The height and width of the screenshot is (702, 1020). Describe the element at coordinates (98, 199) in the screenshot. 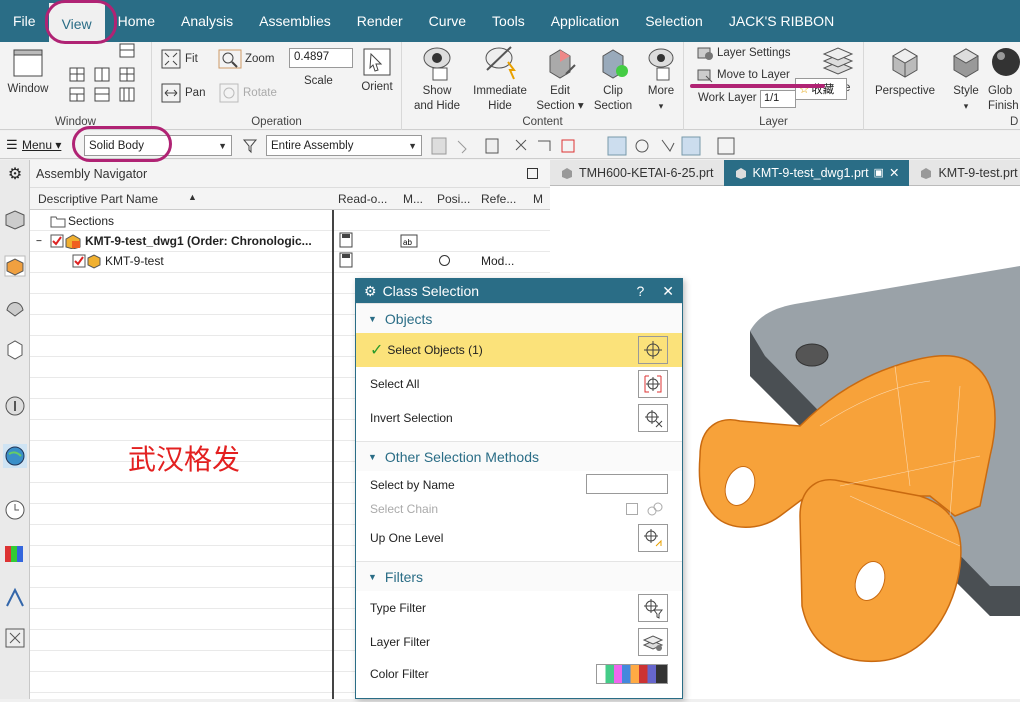

I see `column-header-name: Descriptive Part Name` at that location.